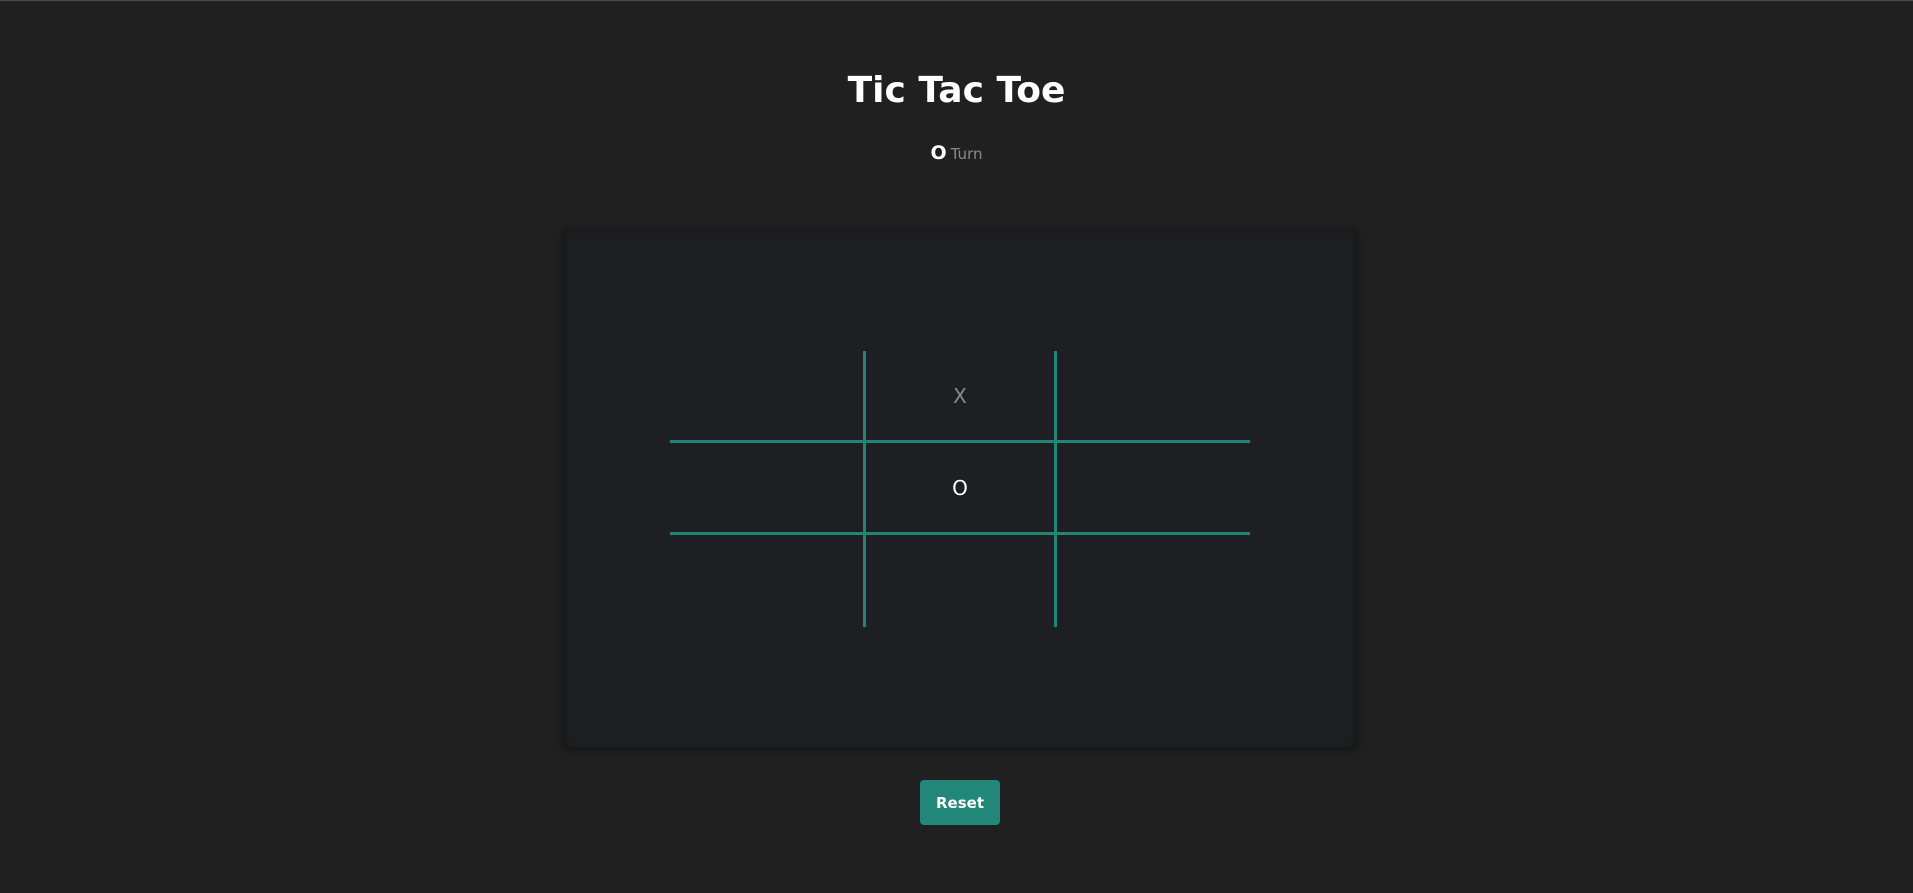  What do you see at coordinates (956, 90) in the screenshot?
I see `game-title: Tic Tac Toe` at bounding box center [956, 90].